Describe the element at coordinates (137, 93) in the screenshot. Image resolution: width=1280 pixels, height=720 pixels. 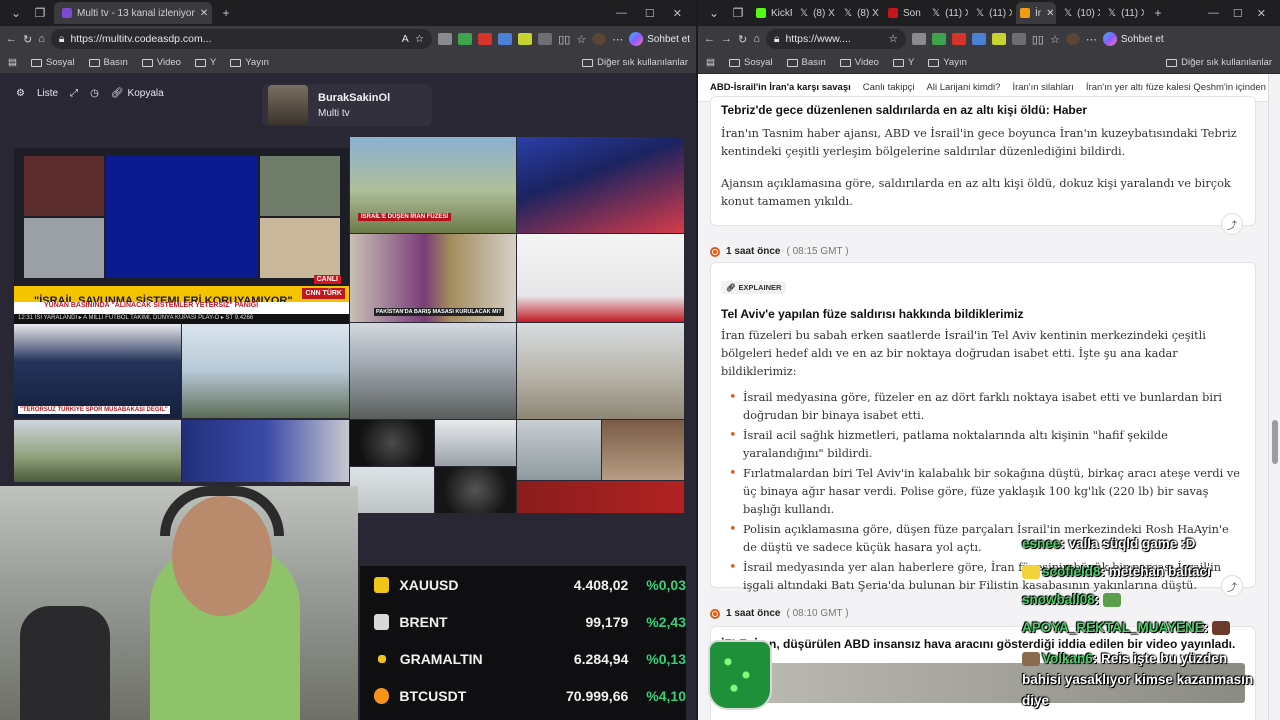
I see `copy-button: 🔗︎ Kopyala` at that location.